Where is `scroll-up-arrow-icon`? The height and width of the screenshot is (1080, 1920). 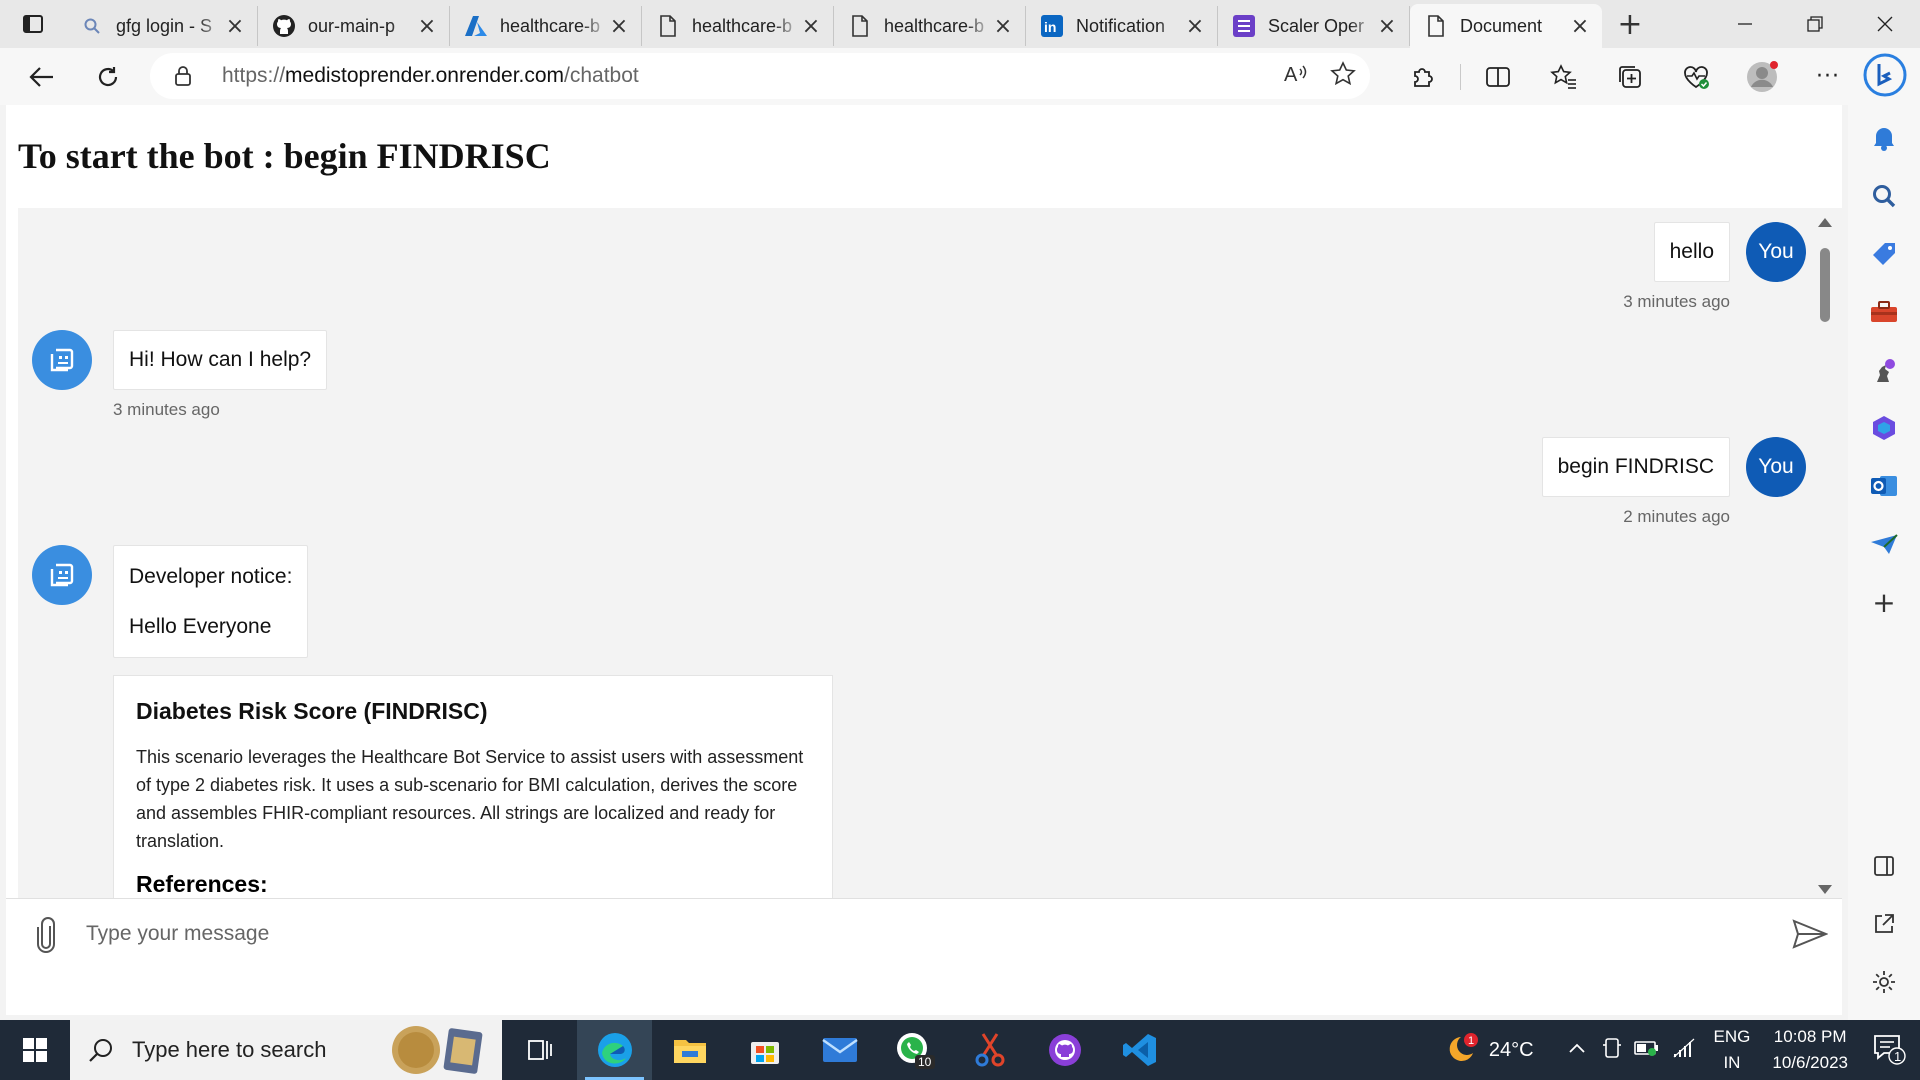 scroll-up-arrow-icon is located at coordinates (1825, 222).